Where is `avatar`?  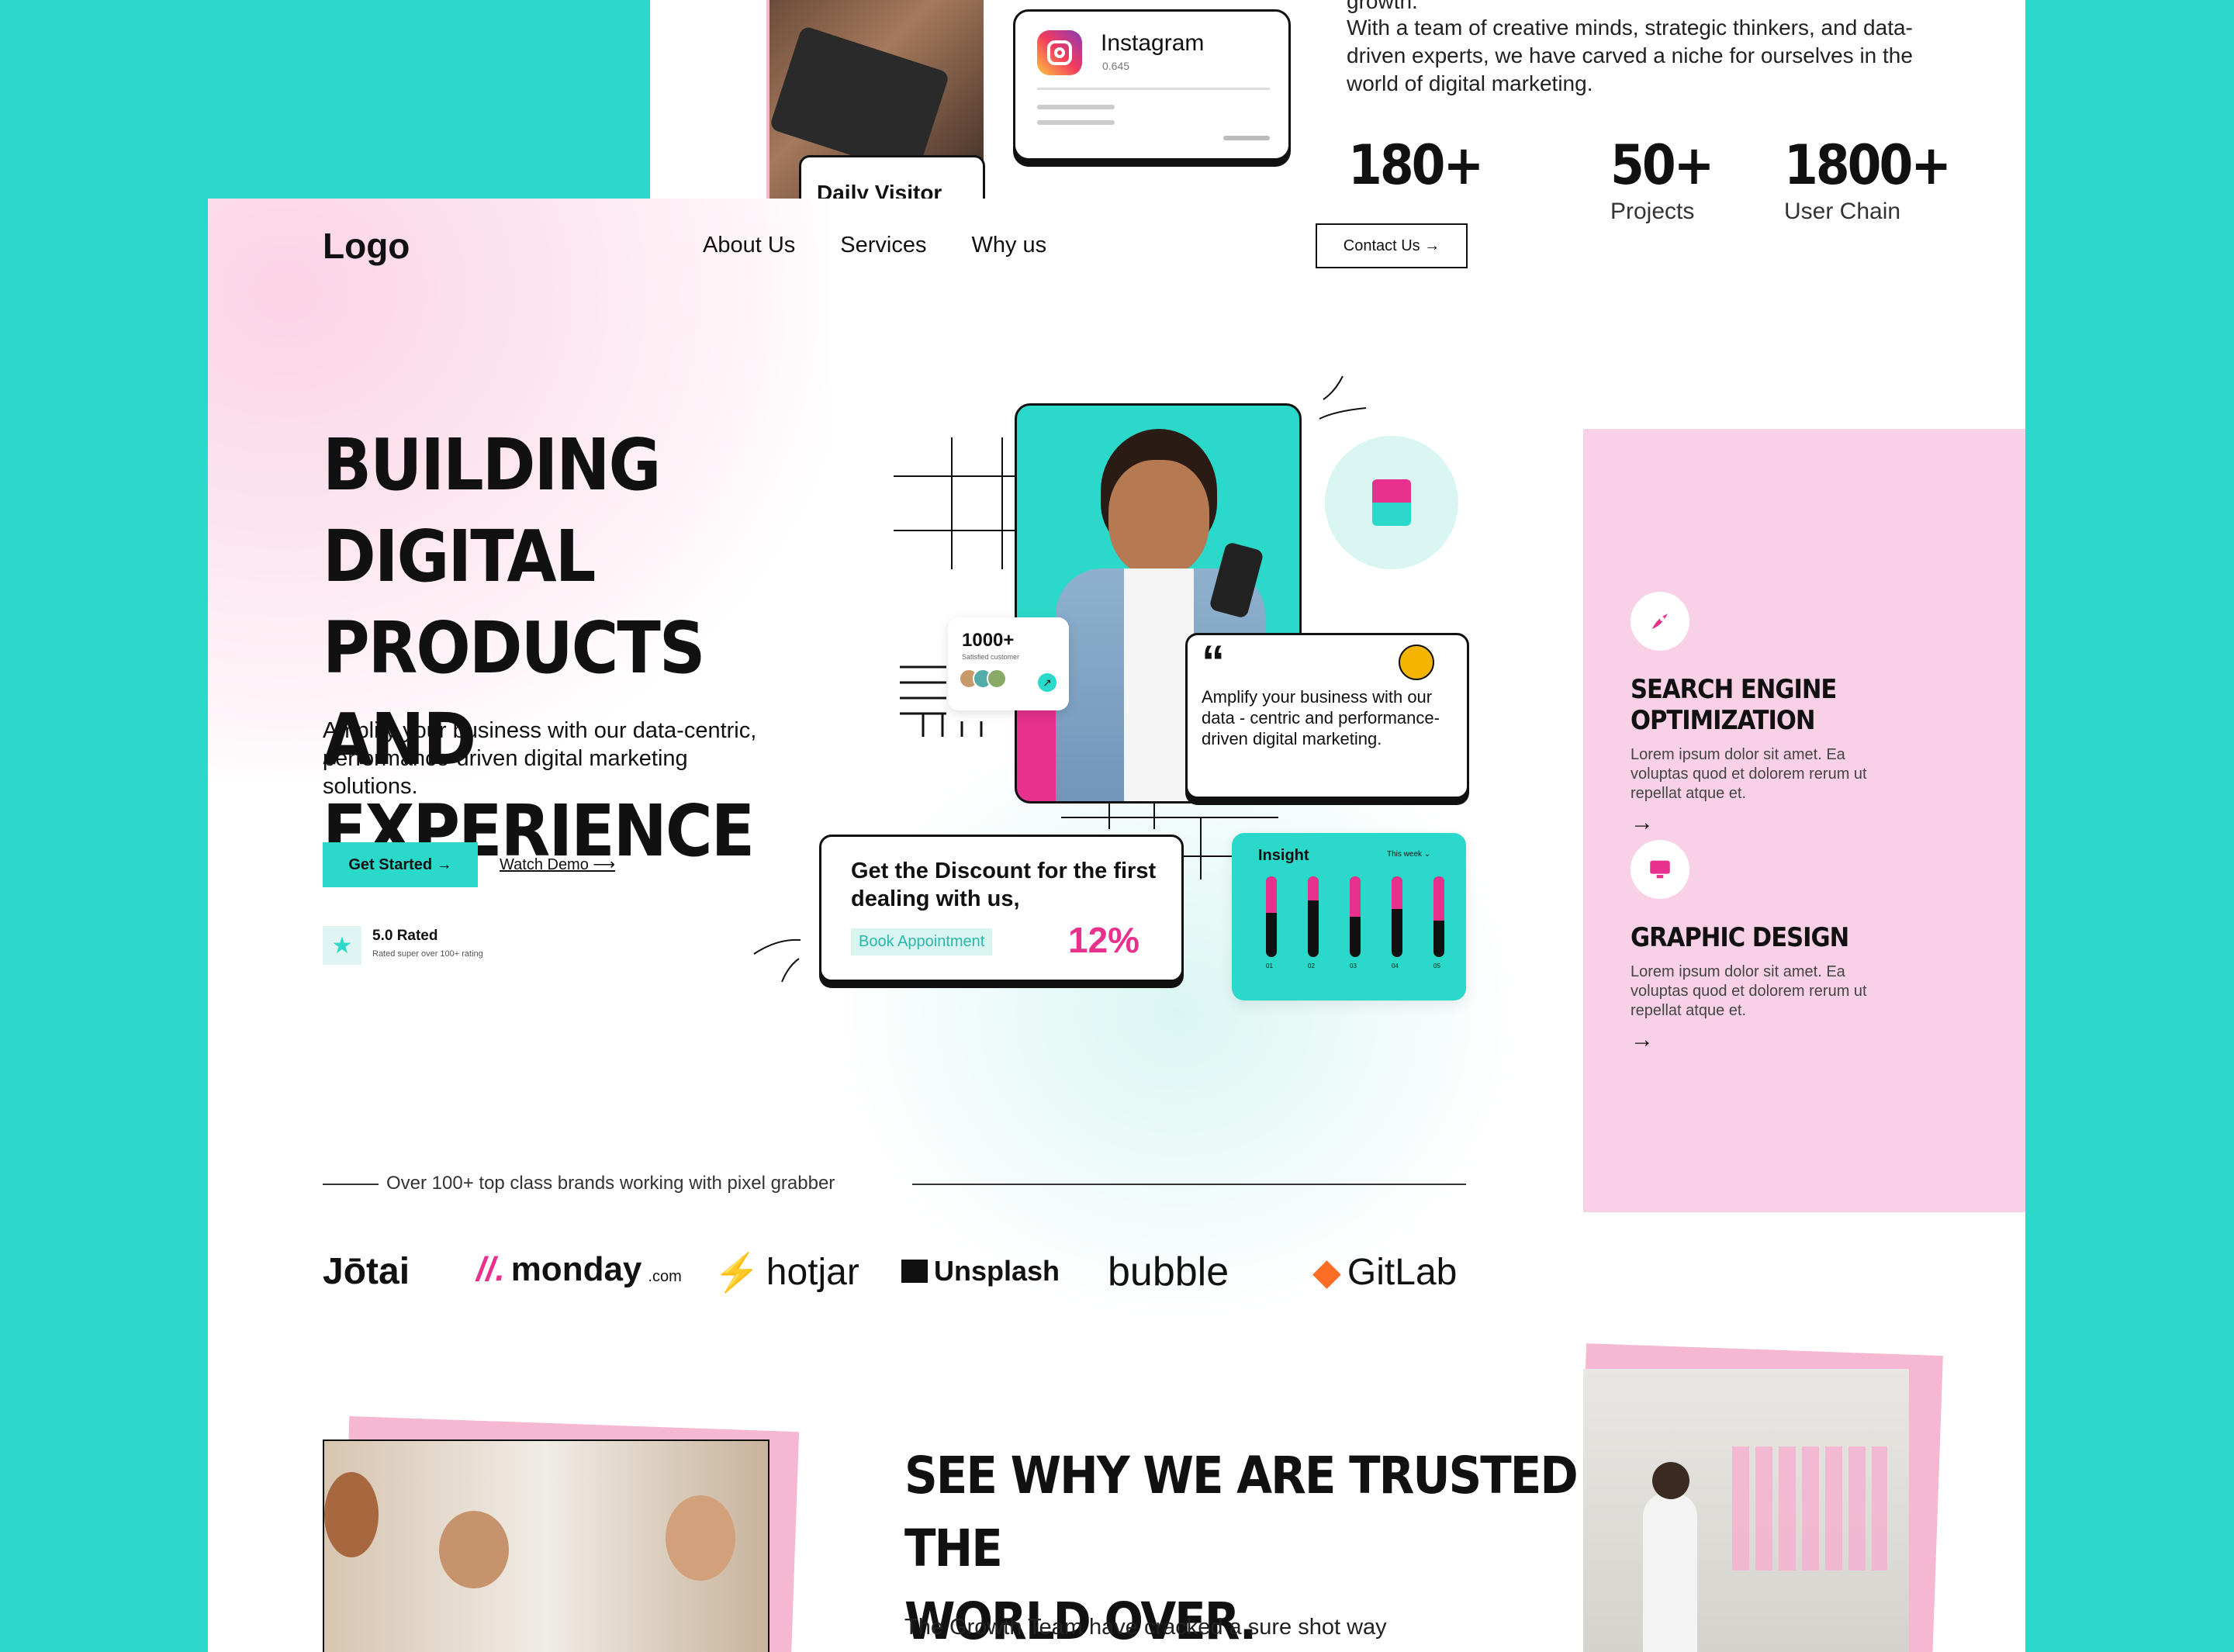
avatar is located at coordinates (997, 679).